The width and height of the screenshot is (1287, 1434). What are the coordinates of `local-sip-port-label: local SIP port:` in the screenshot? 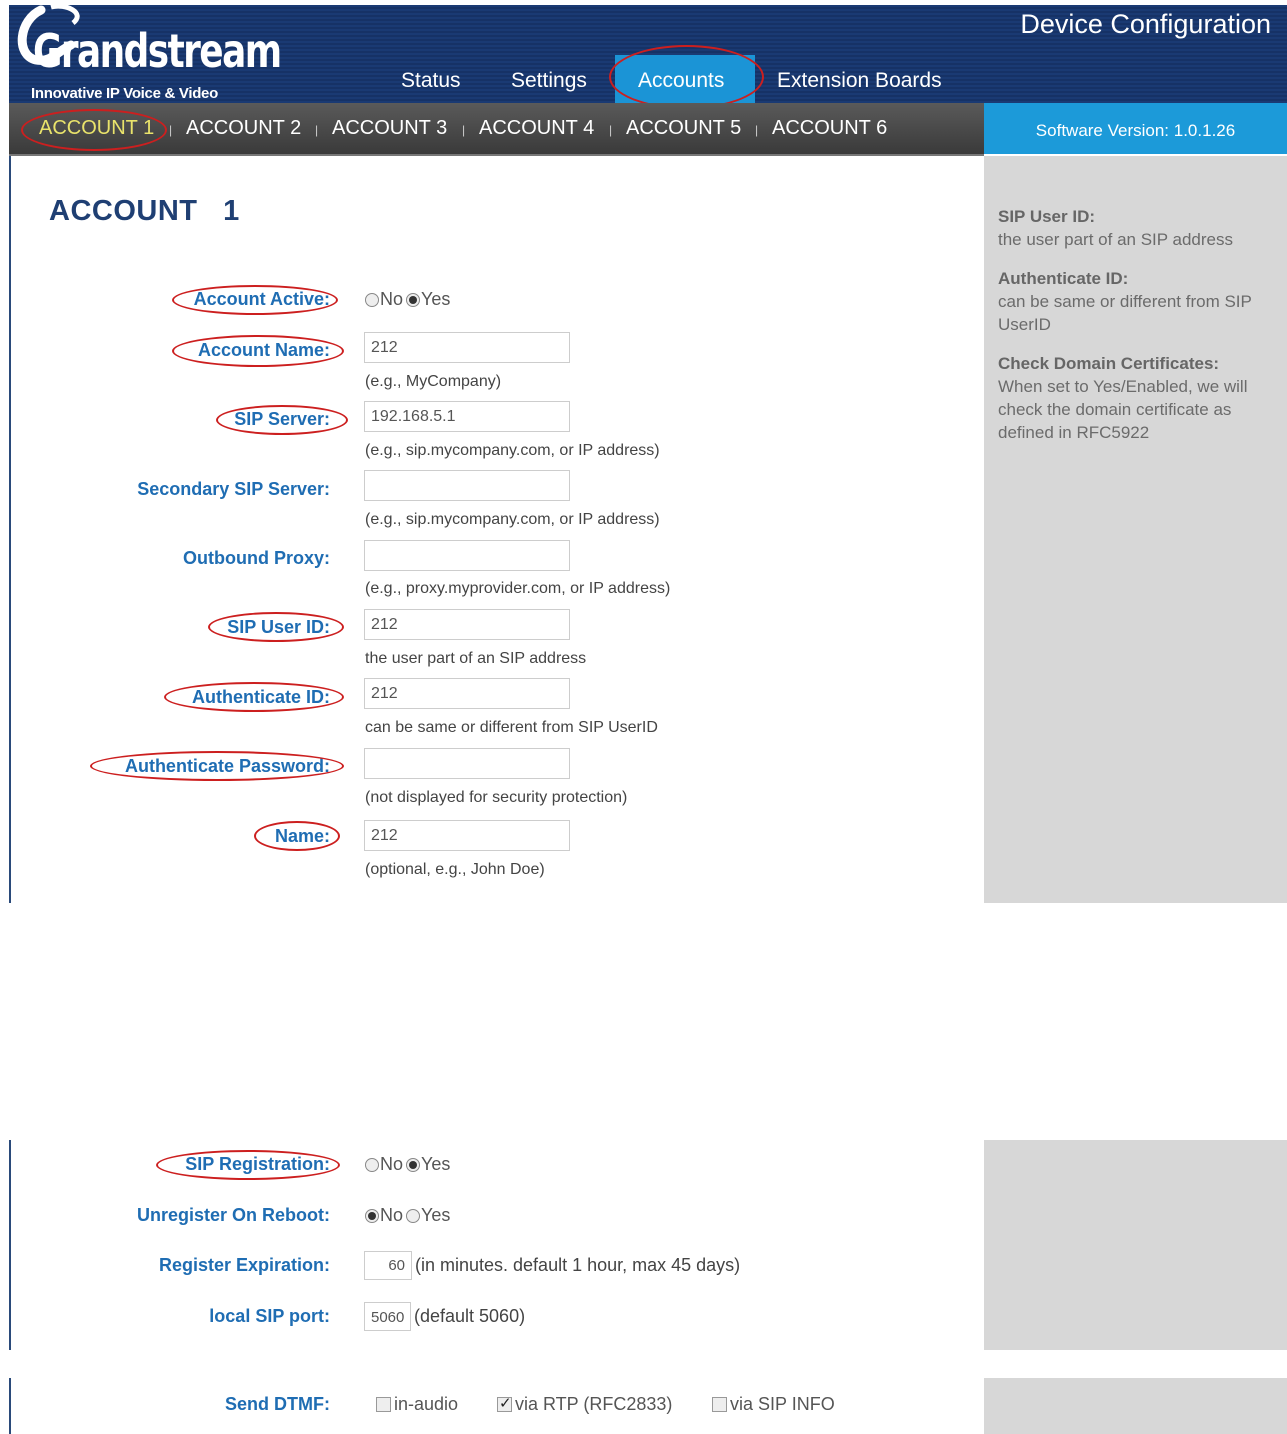 It's located at (269, 1316).